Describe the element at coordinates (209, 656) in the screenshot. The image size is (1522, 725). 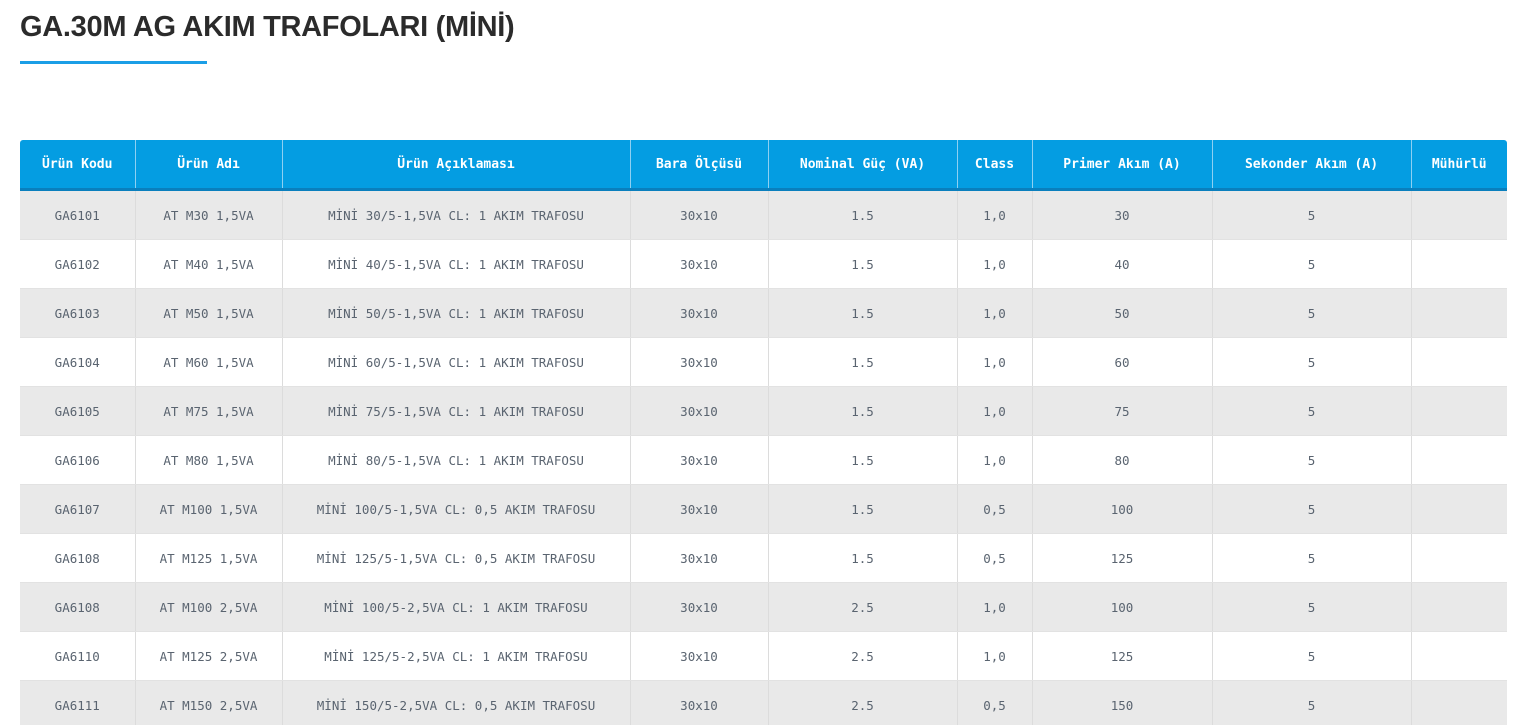
I see `cell-name: AT M125 2,5VA` at that location.